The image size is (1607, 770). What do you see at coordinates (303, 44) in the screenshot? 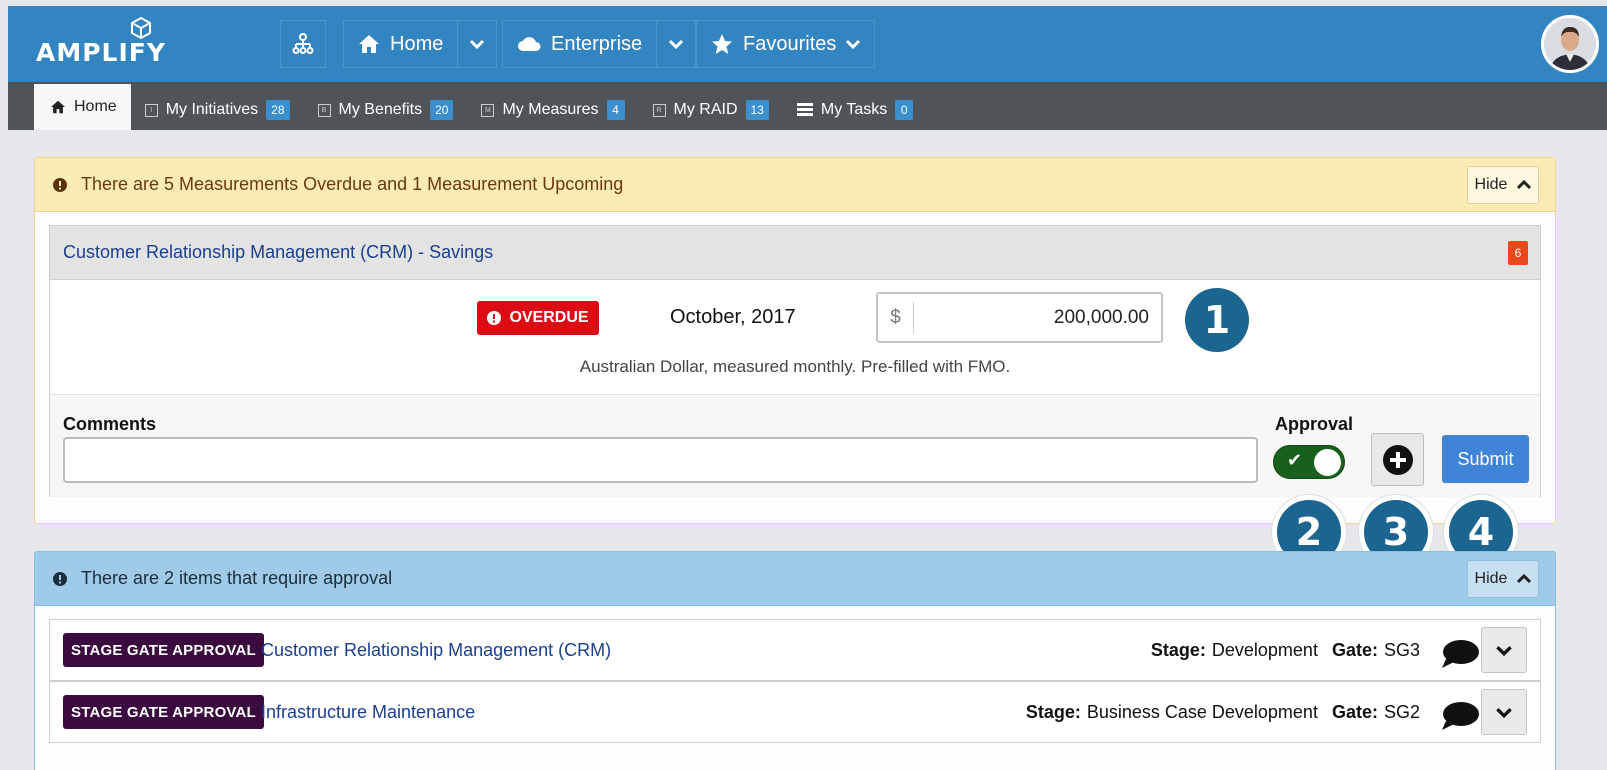
I see `org-chart-button` at bounding box center [303, 44].